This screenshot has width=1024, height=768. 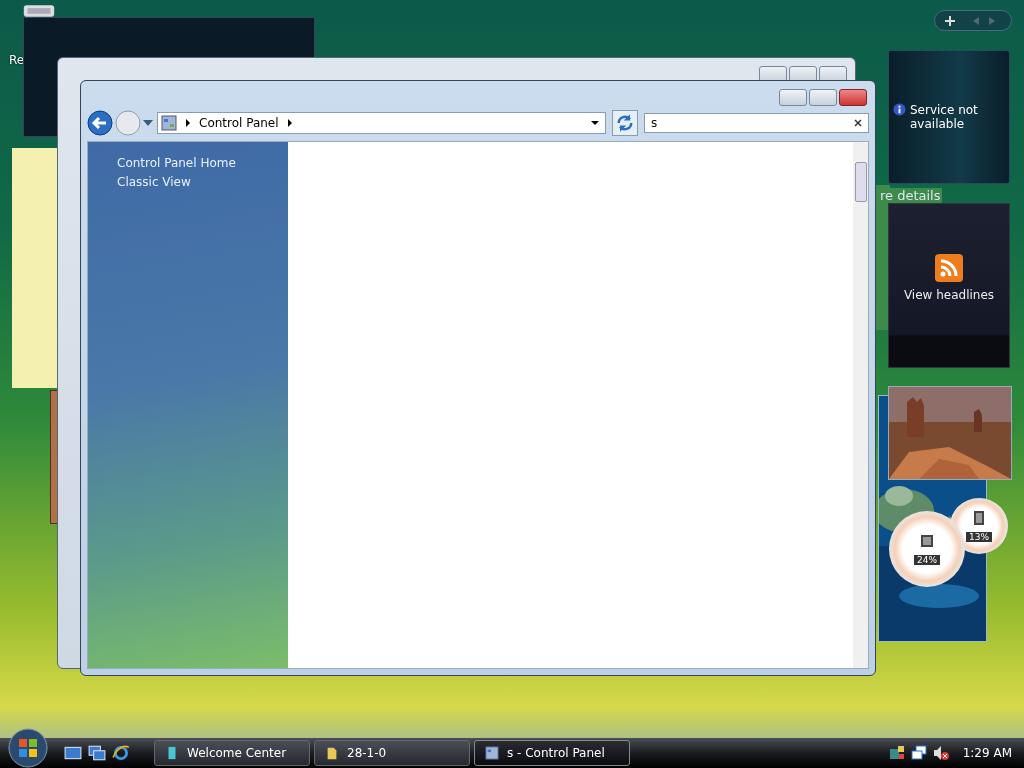 I want to click on status-message: Service not available, so click(x=944, y=117).